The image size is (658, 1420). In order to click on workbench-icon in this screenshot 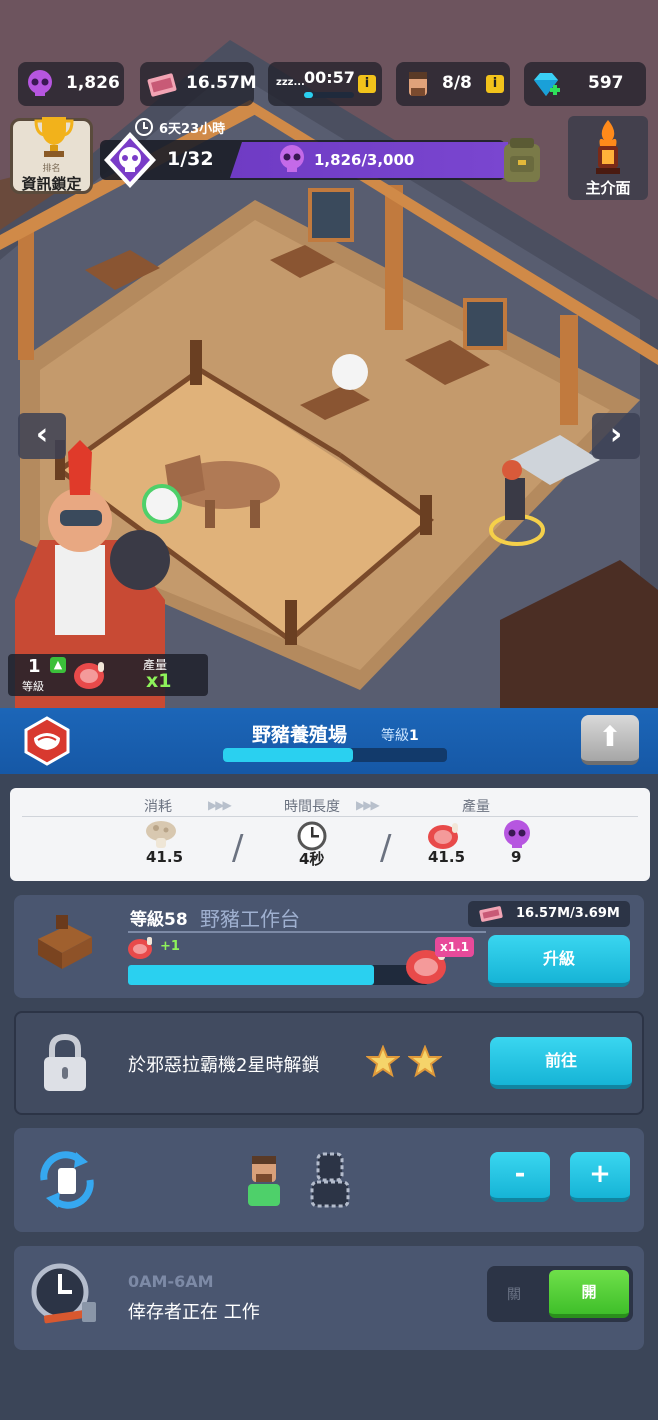, I will do `click(64, 944)`.